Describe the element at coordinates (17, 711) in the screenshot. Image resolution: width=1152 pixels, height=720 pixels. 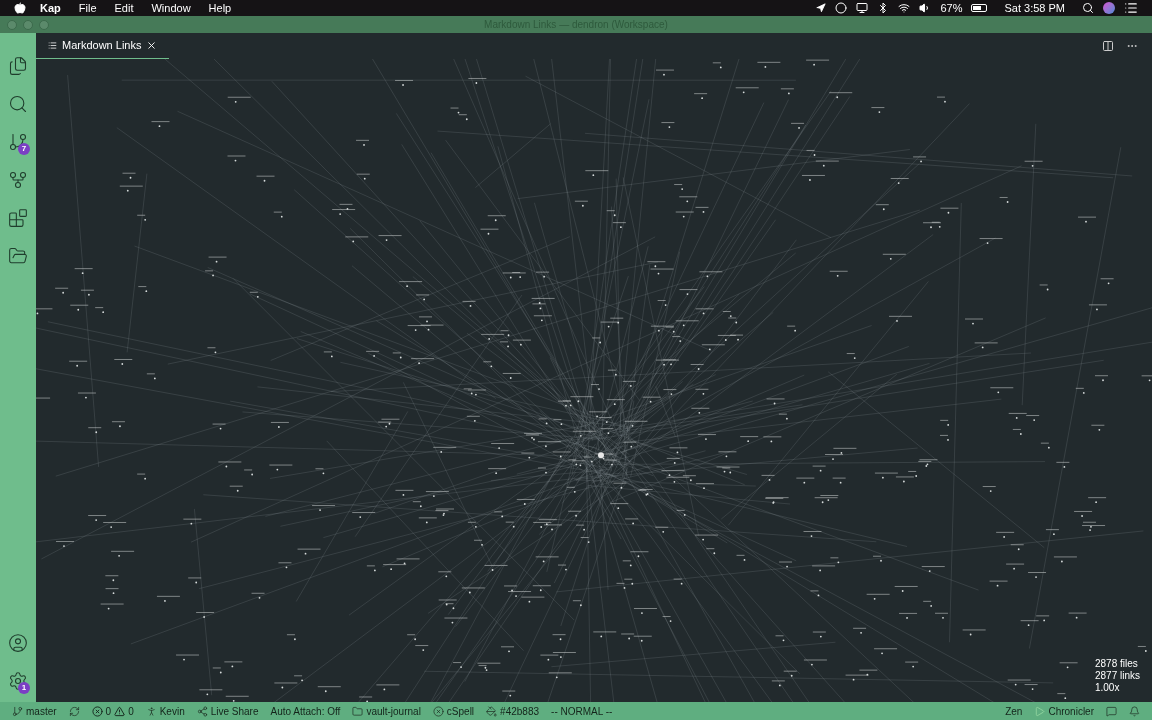
I see `branch-icon` at that location.